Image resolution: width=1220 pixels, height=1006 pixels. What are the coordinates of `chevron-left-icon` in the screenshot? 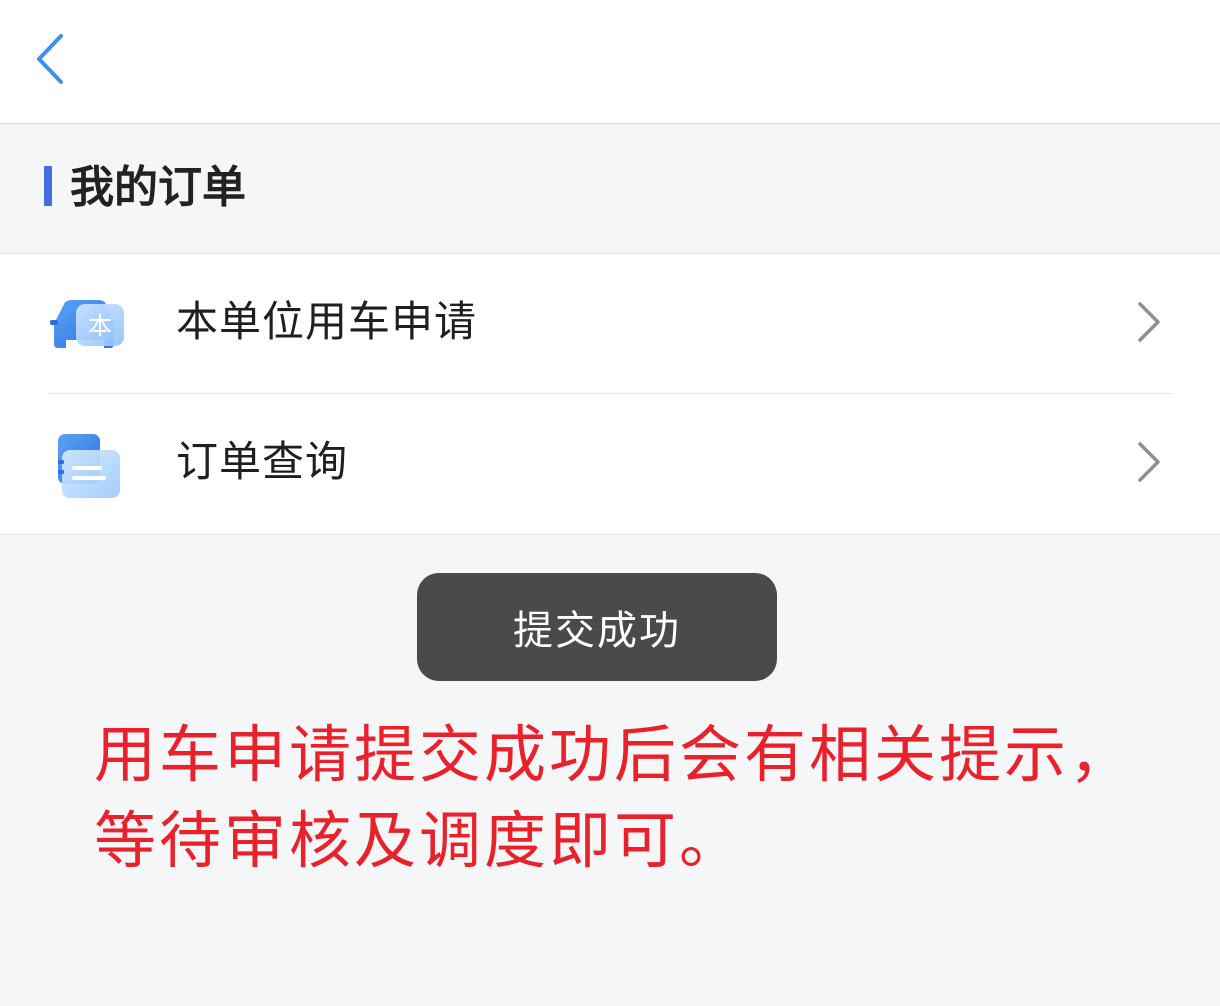 It's located at (50, 59).